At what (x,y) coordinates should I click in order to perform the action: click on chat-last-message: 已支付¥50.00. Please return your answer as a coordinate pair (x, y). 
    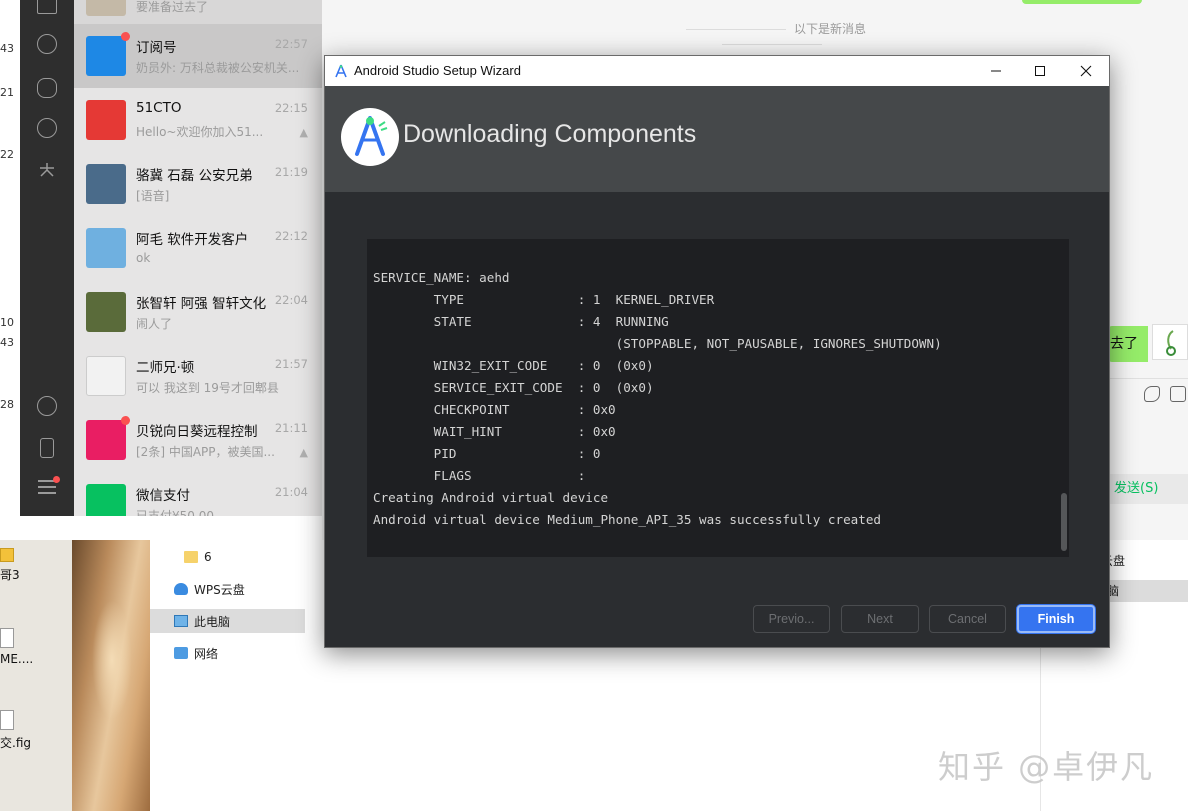
    Looking at the image, I should click on (175, 512).